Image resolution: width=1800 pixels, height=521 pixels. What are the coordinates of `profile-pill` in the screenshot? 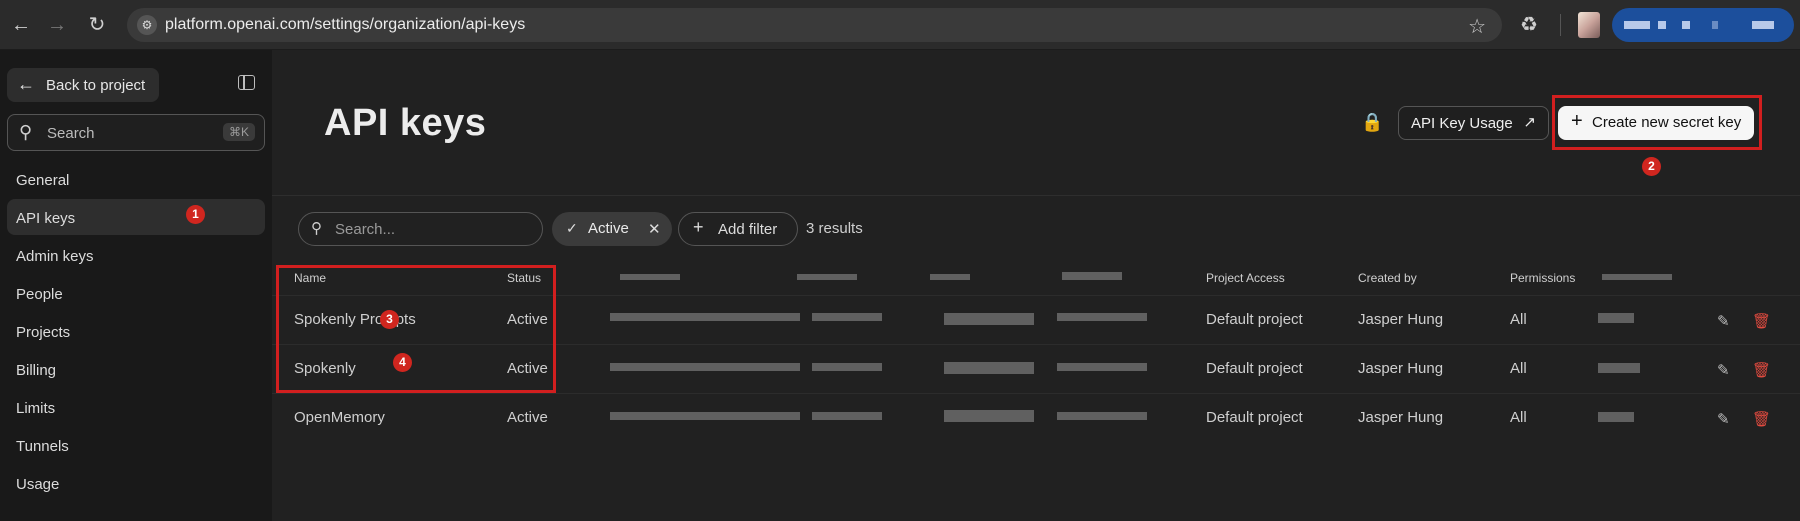 It's located at (1703, 25).